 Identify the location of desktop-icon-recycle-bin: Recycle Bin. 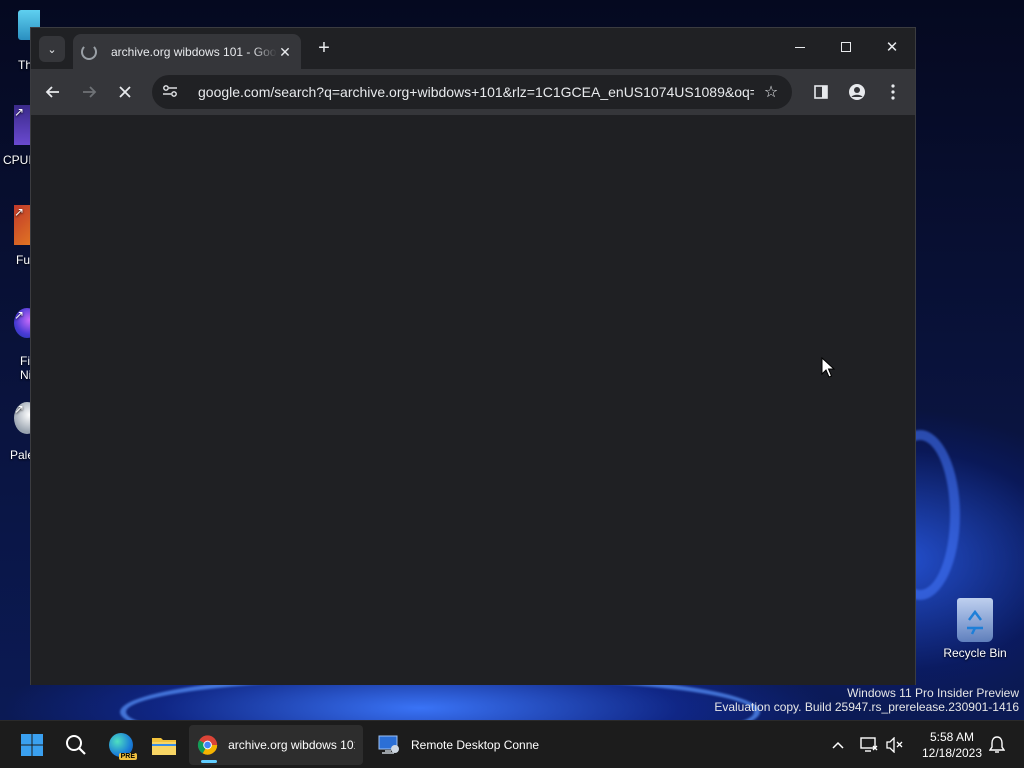
(975, 629).